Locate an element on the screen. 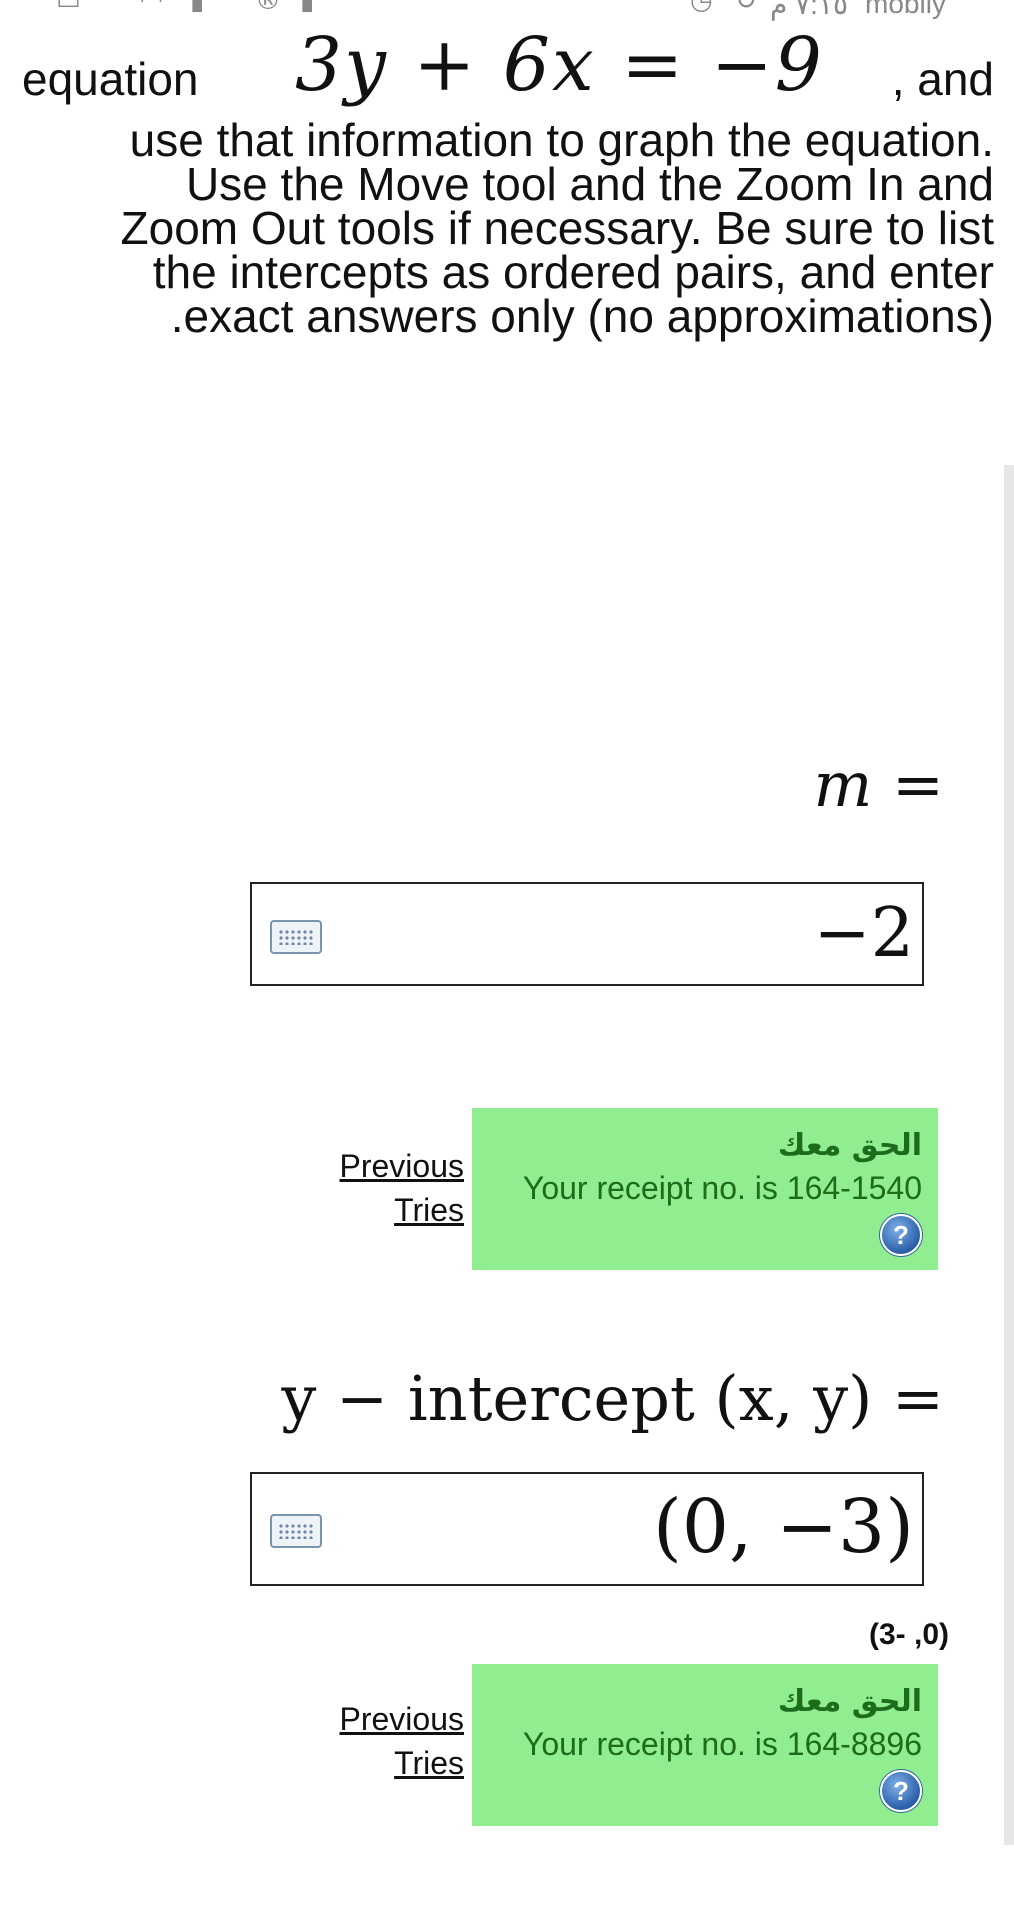  slope-answer-field: −2 is located at coordinates (587, 934).